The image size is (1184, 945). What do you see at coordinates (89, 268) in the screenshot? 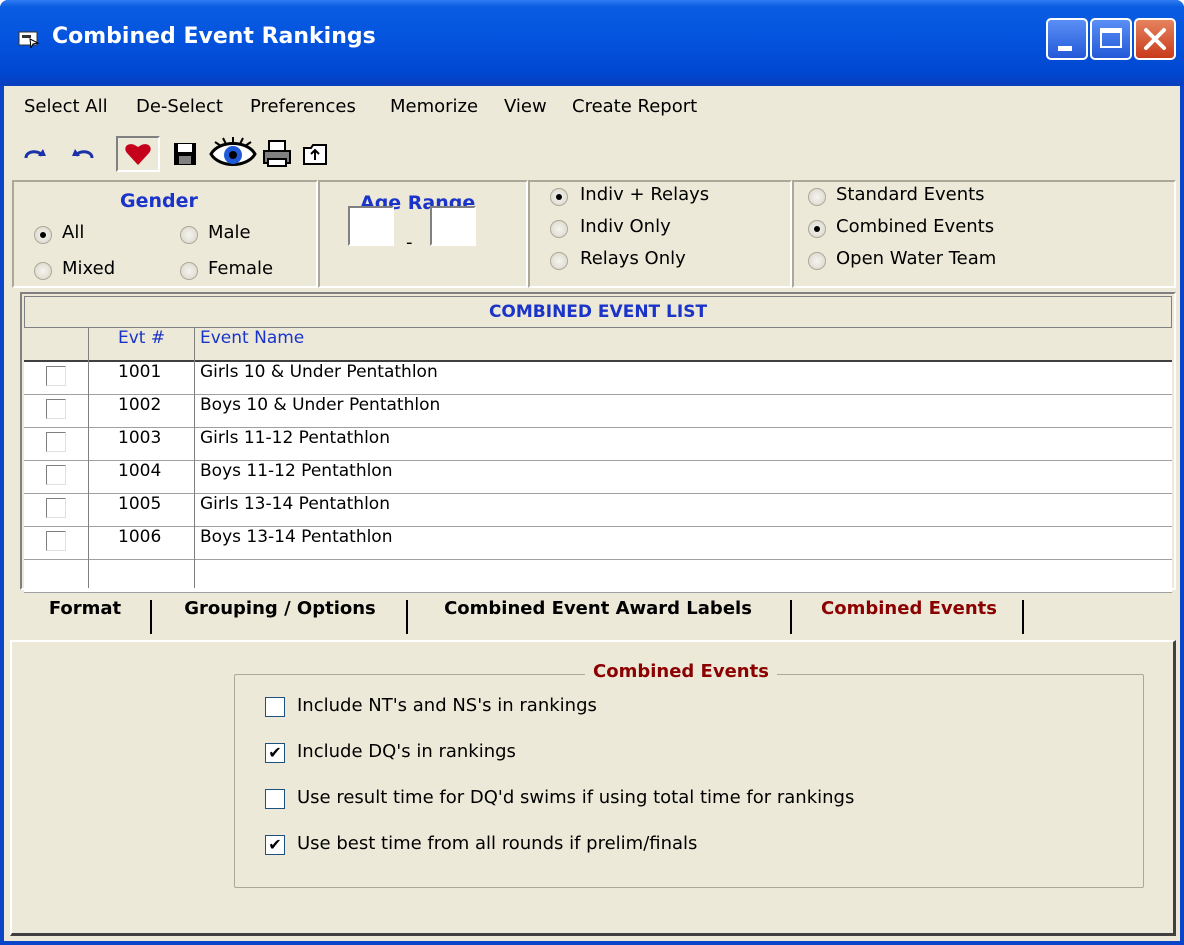
I see `gender-mixed-label: Mixed` at bounding box center [89, 268].